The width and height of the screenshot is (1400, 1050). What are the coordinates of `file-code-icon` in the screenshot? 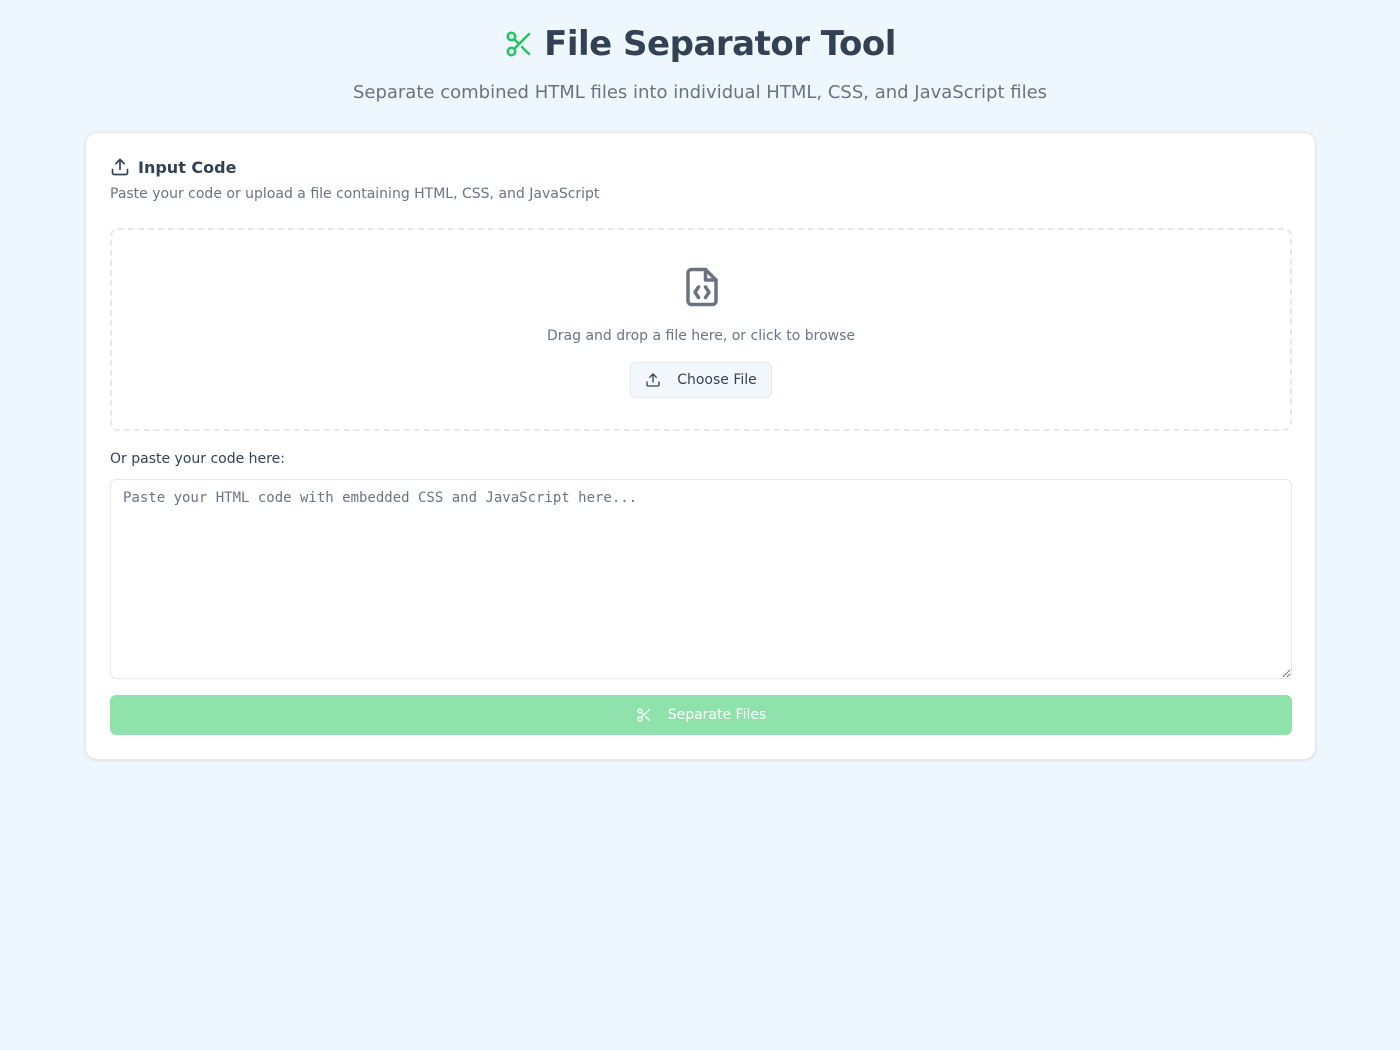 It's located at (702, 287).